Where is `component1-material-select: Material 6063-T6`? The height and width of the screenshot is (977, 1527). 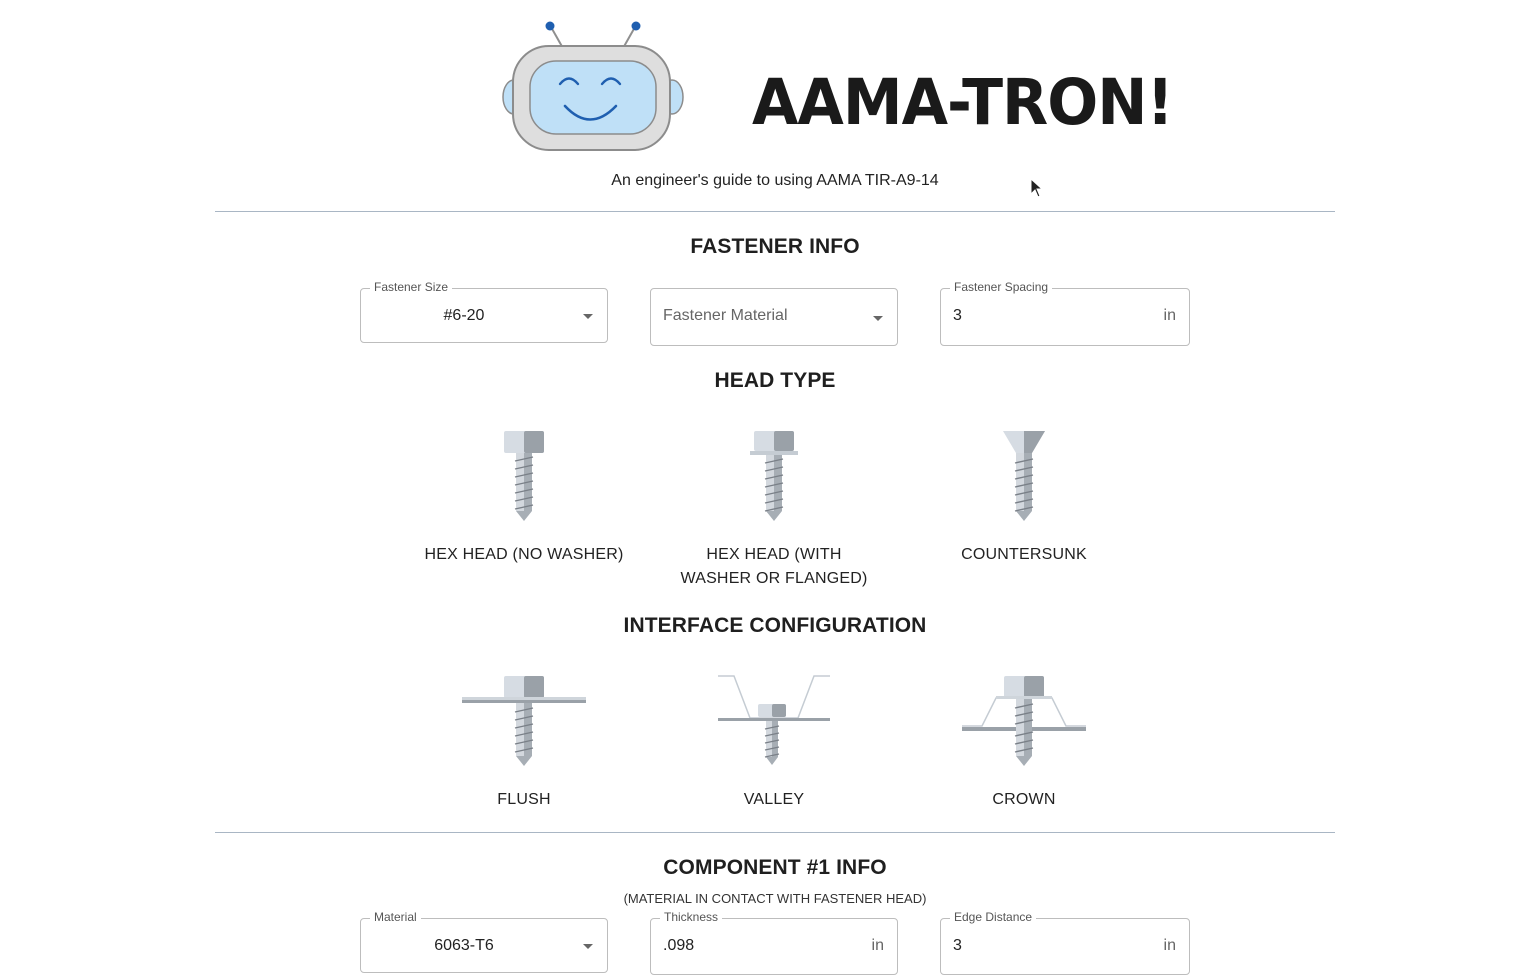
component1-material-select: Material 6063-T6 is located at coordinates (484, 941).